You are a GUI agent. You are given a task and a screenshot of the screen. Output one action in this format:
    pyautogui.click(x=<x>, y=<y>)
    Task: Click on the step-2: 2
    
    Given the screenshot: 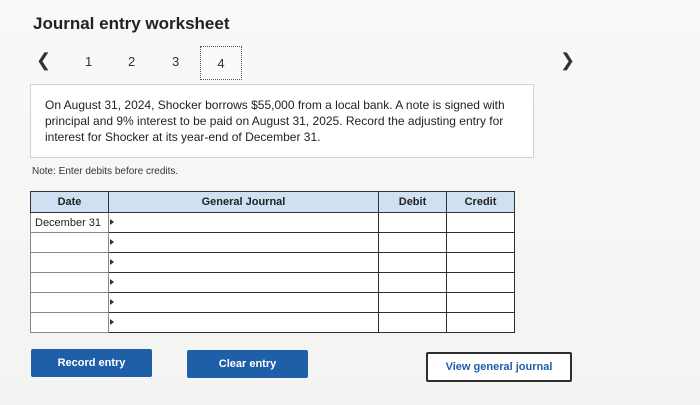 What is the action you would take?
    pyautogui.click(x=131, y=61)
    